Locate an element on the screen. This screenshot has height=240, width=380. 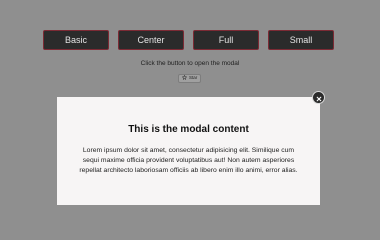
small-button: Small is located at coordinates (301, 40).